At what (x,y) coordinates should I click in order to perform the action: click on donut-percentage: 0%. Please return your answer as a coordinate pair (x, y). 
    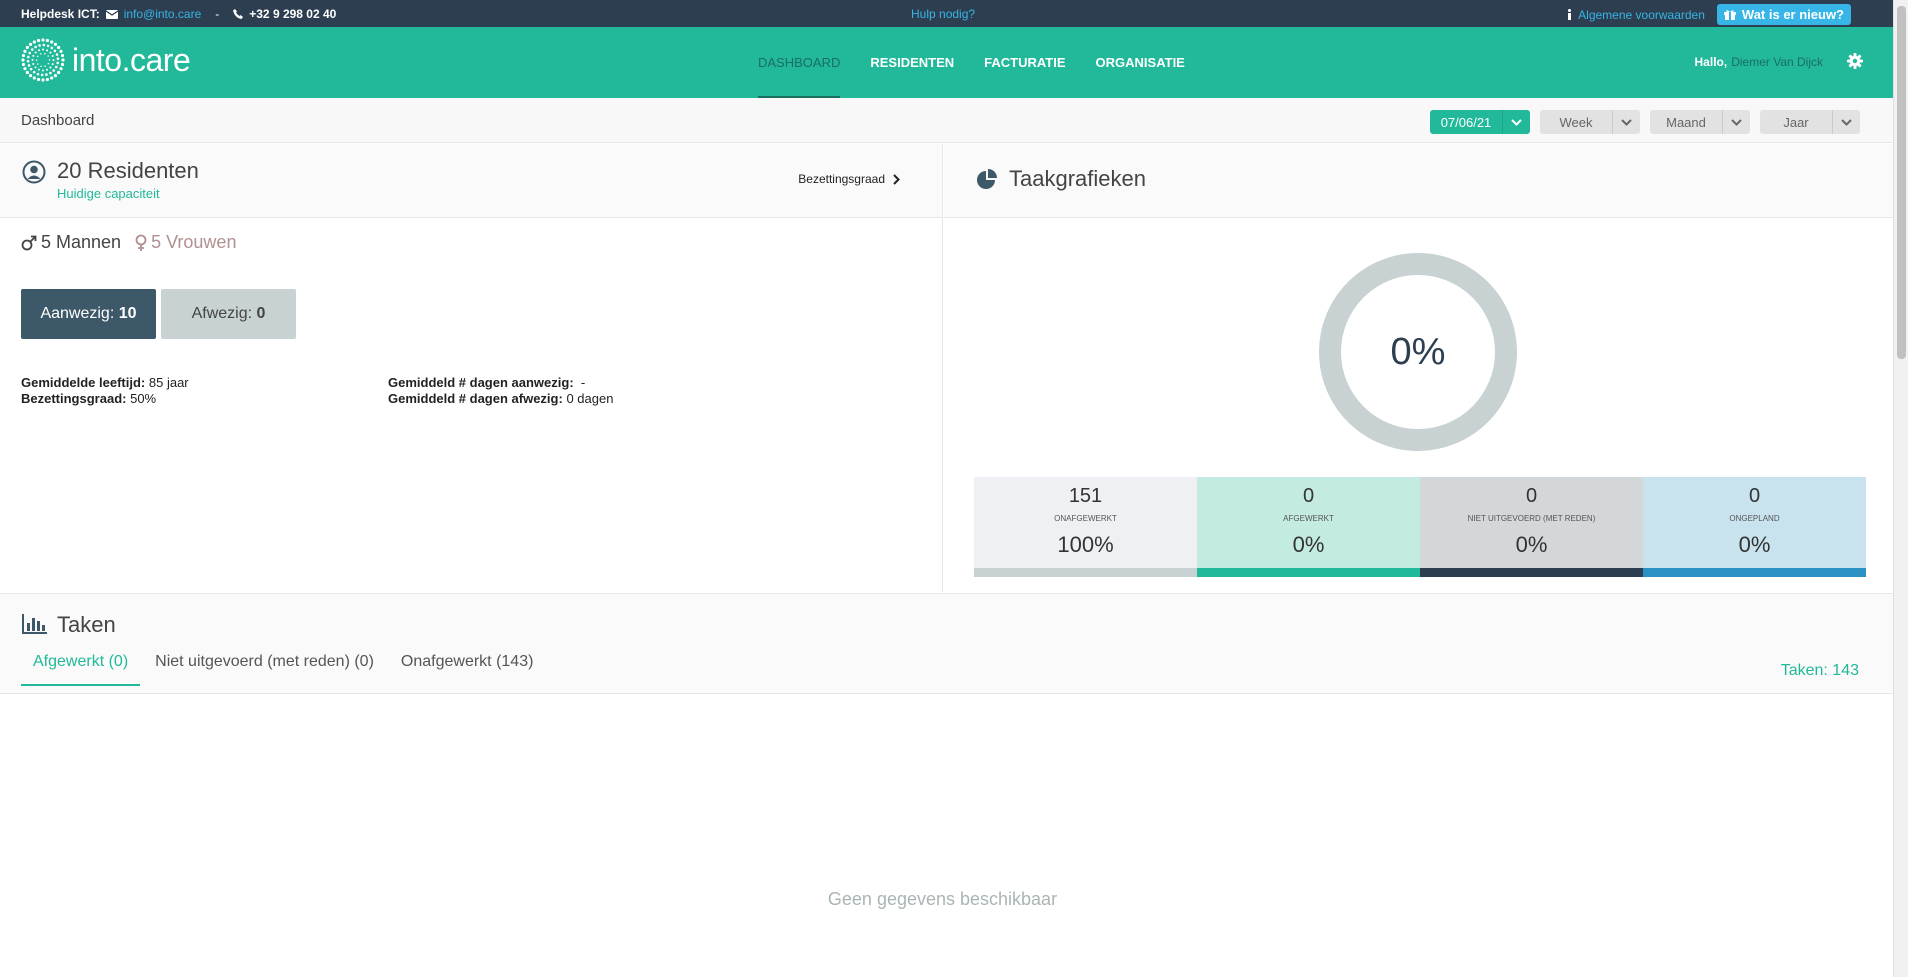
    Looking at the image, I should click on (1418, 351).